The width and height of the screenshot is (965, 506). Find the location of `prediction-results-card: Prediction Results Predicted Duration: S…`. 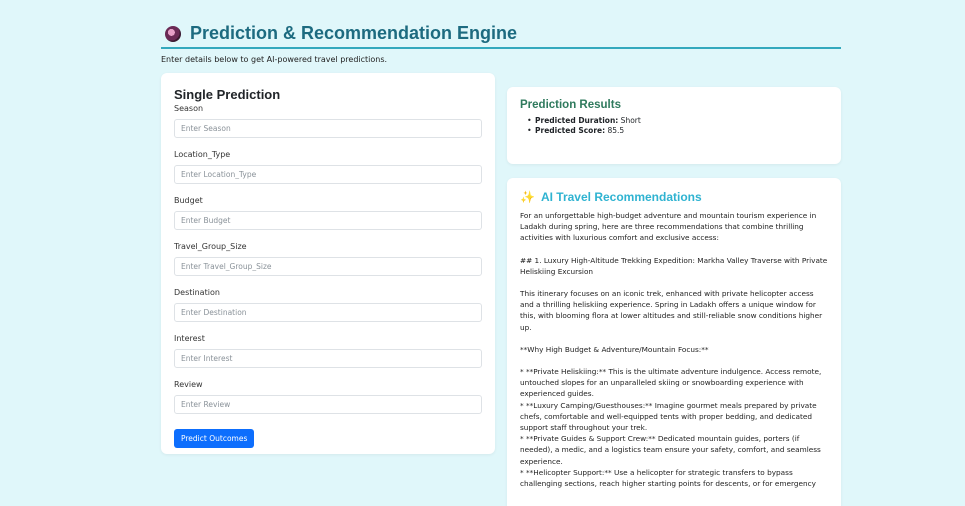

prediction-results-card: Prediction Results Predicted Duration: S… is located at coordinates (674, 125).